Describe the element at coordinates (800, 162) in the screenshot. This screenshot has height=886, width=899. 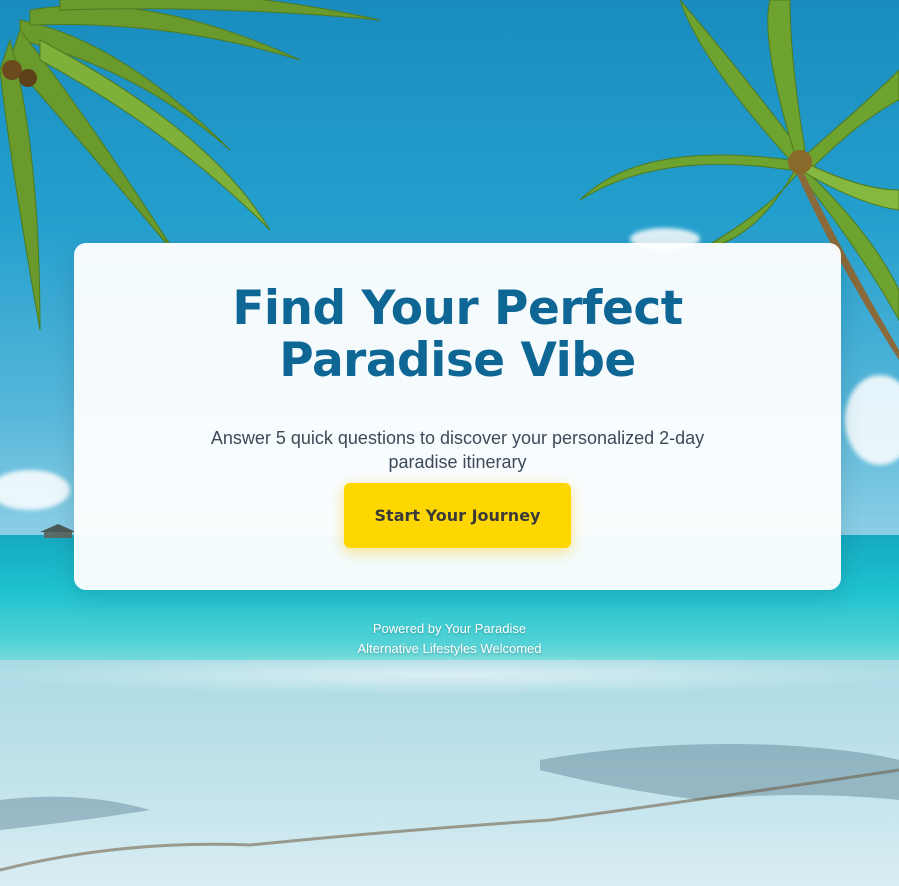
I see `coconut-cluster` at that location.